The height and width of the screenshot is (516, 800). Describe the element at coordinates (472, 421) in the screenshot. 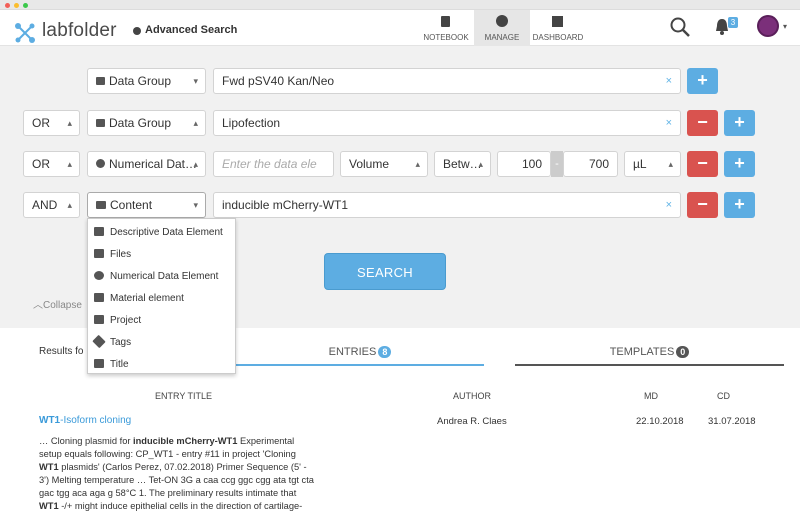

I see `entry-author: Andrea R. Claes` at that location.